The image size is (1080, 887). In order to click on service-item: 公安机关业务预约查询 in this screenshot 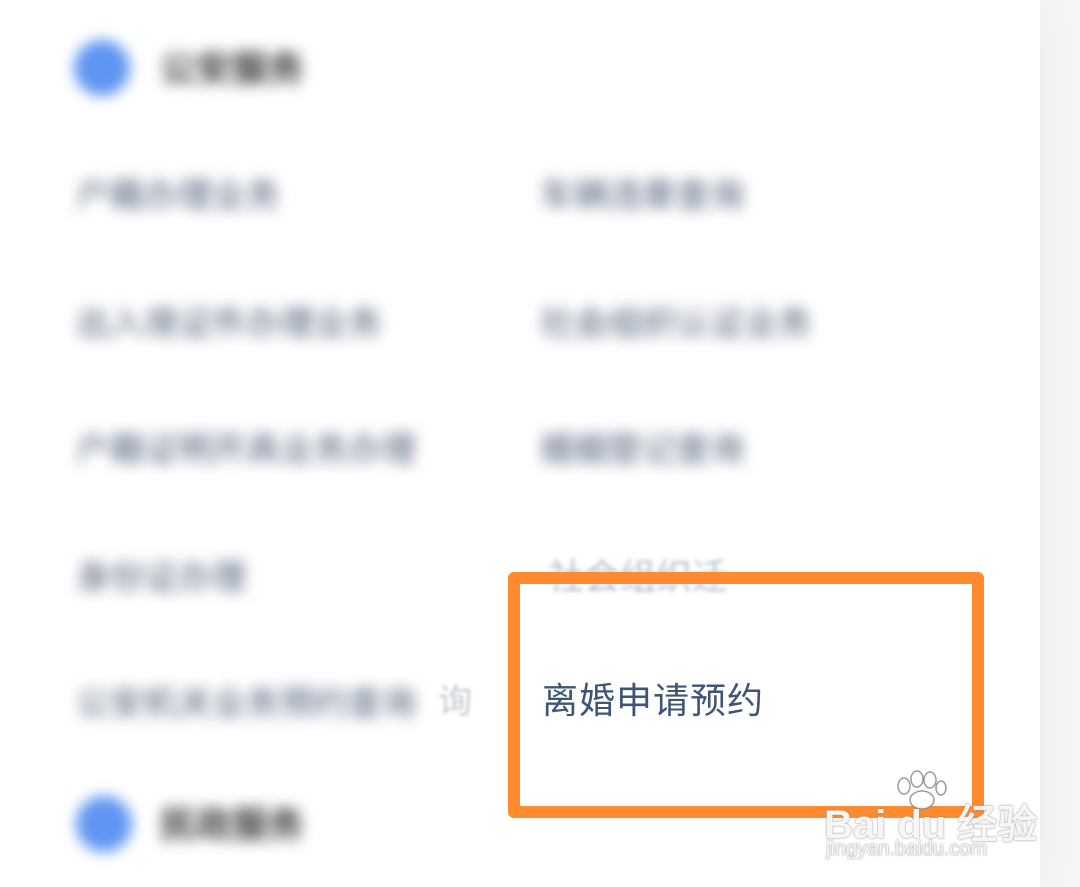, I will do `click(246, 700)`.